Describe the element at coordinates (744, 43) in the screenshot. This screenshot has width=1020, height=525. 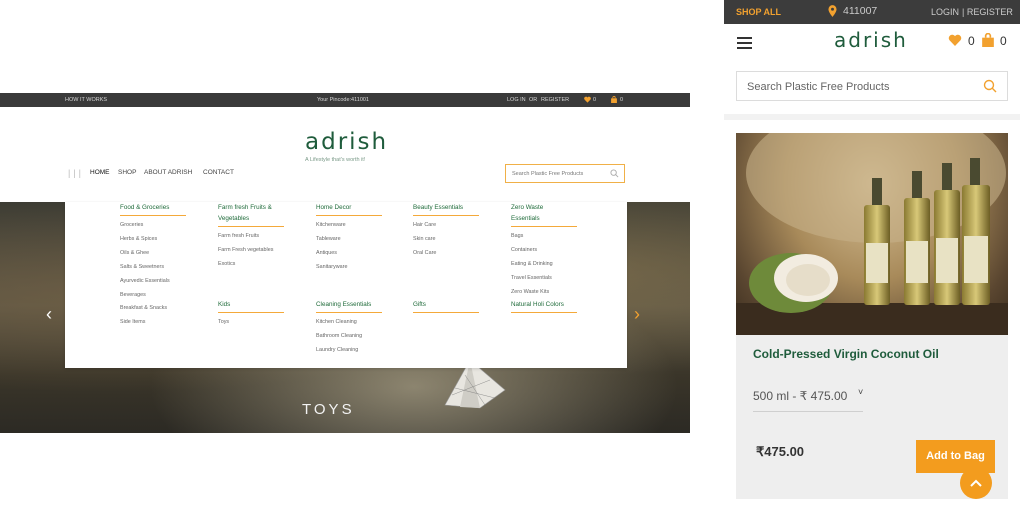
I see `hamburger-menu-icon` at that location.